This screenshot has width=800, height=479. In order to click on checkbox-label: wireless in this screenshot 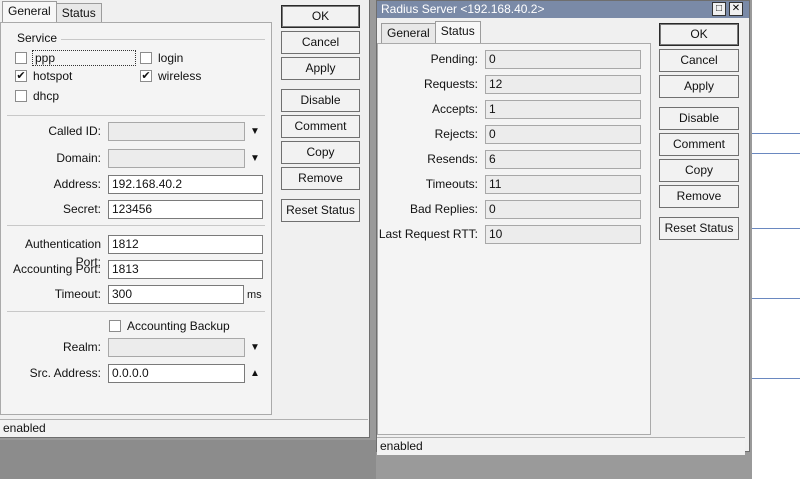, I will do `click(180, 76)`.